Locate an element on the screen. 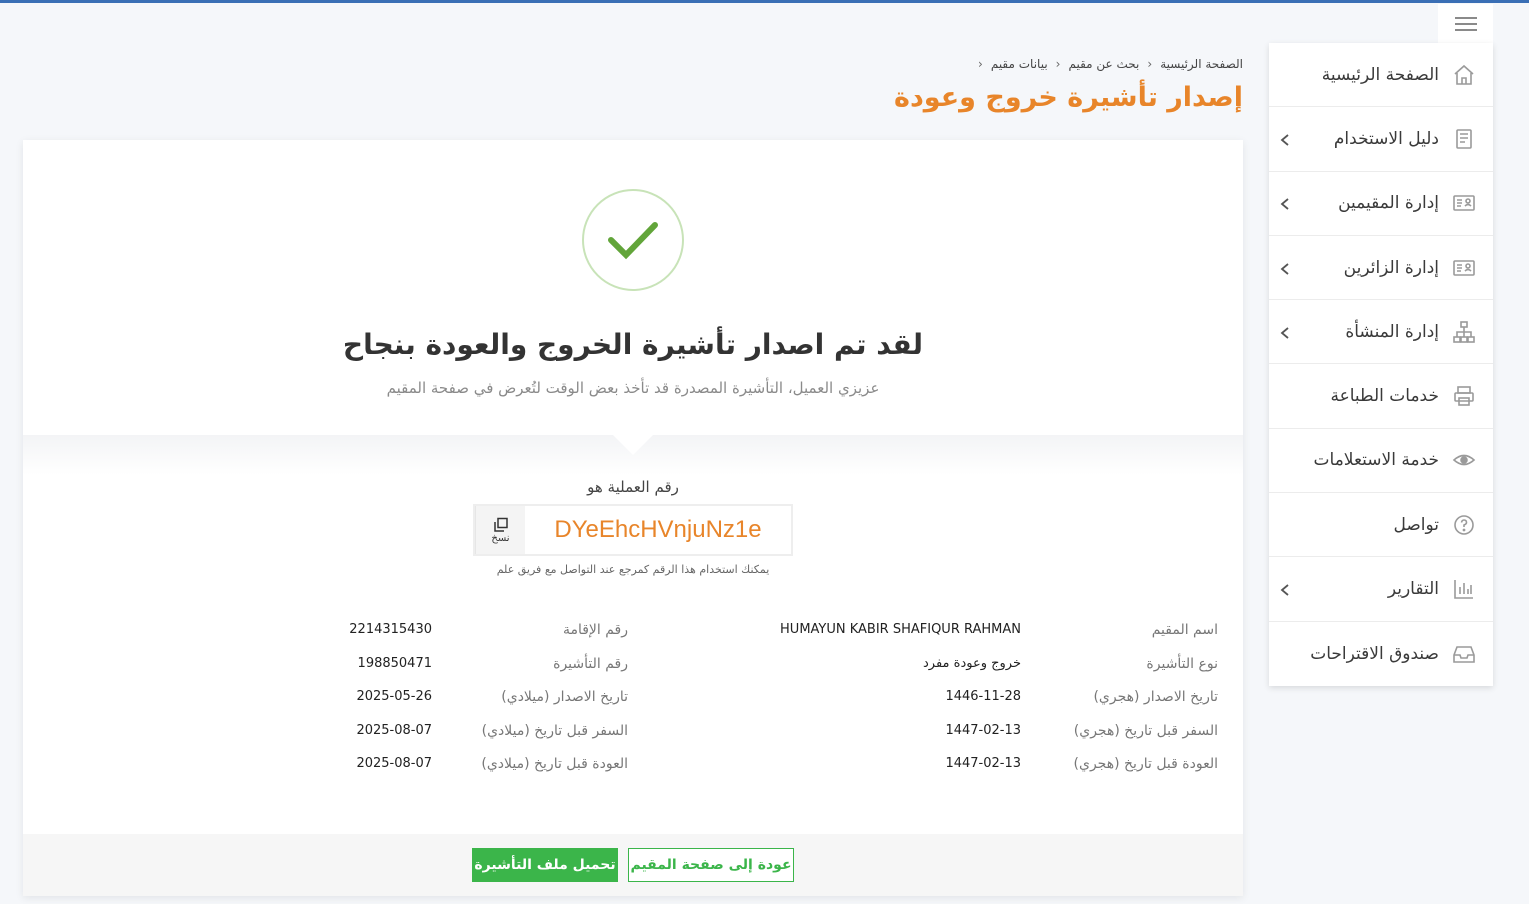 This screenshot has width=1529, height=904. sidebar-item-label: خدمة الاستعلامات is located at coordinates (1376, 460).